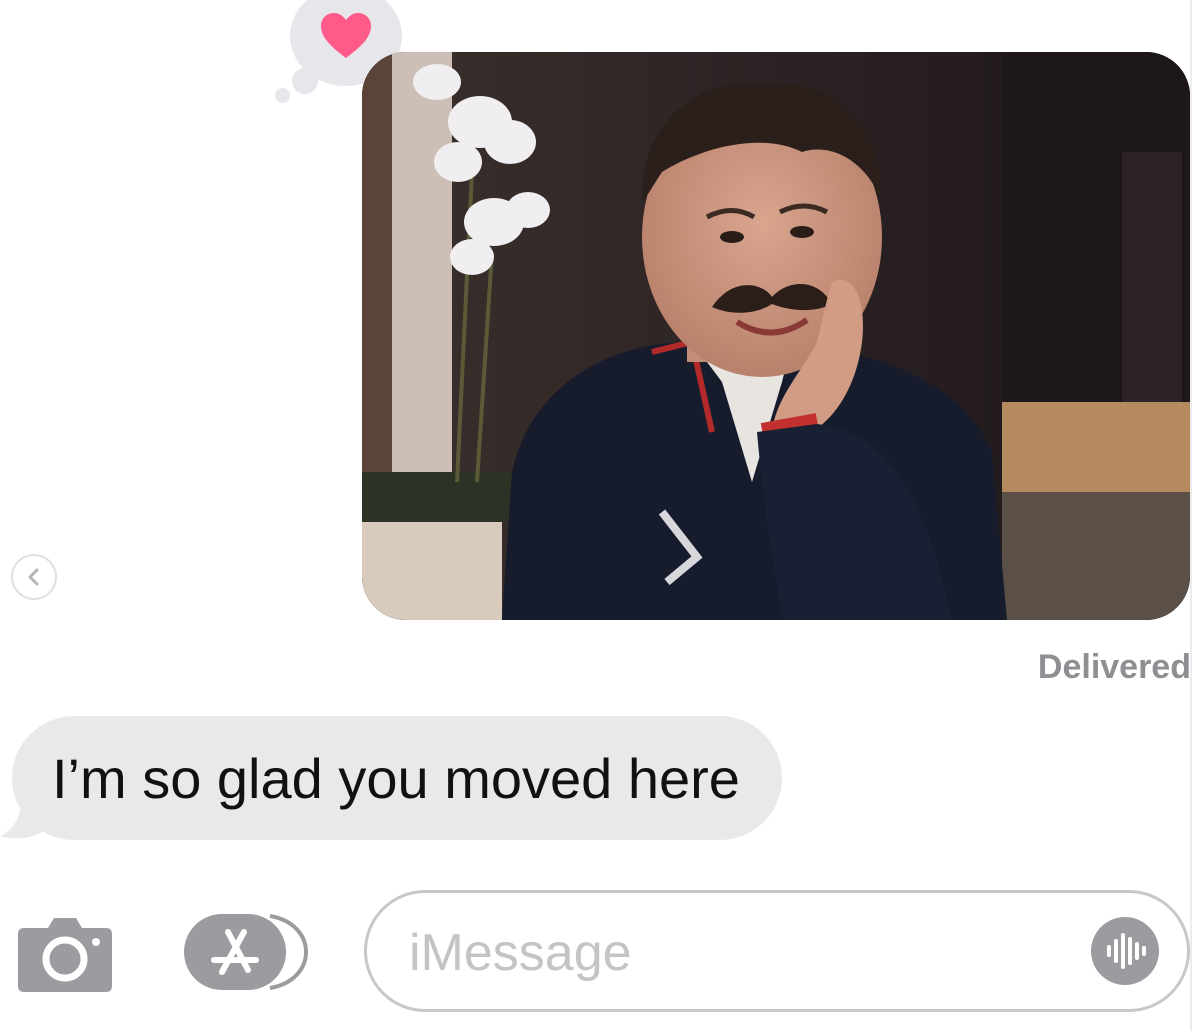 The height and width of the screenshot is (1031, 1201). I want to click on tapback-tail-dot, so click(282, 95).